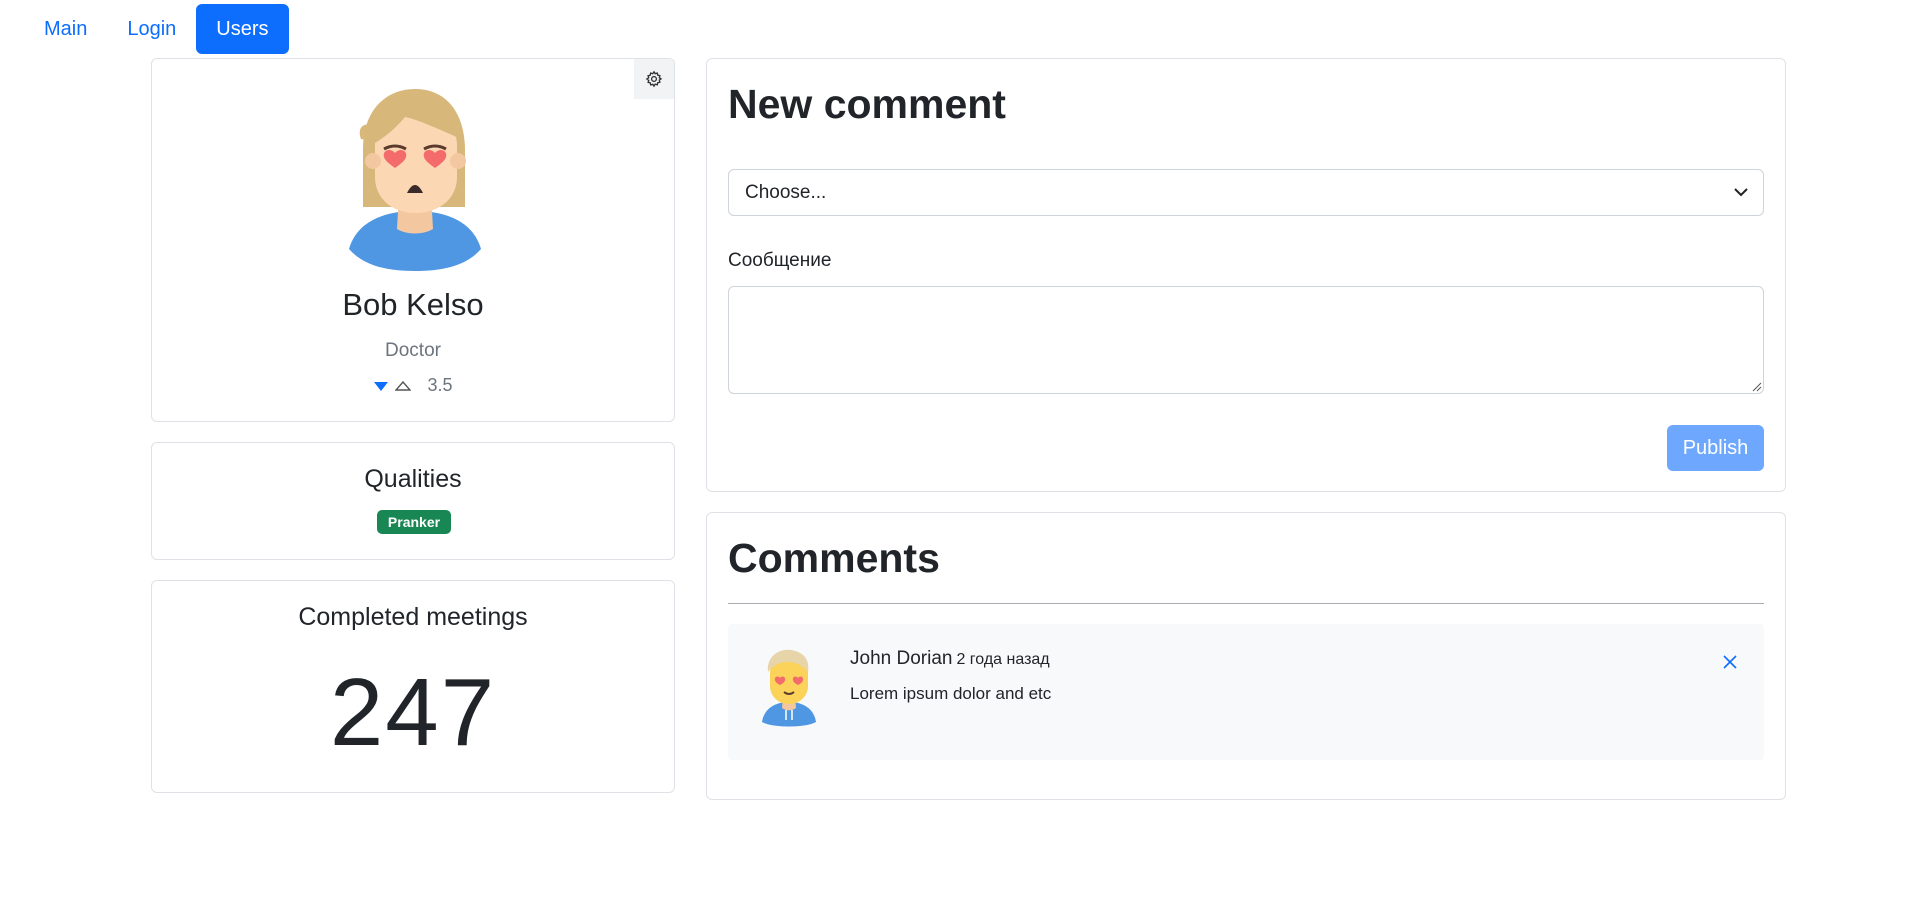  What do you see at coordinates (1003, 659) in the screenshot?
I see `comment-time: 2 года назад` at bounding box center [1003, 659].